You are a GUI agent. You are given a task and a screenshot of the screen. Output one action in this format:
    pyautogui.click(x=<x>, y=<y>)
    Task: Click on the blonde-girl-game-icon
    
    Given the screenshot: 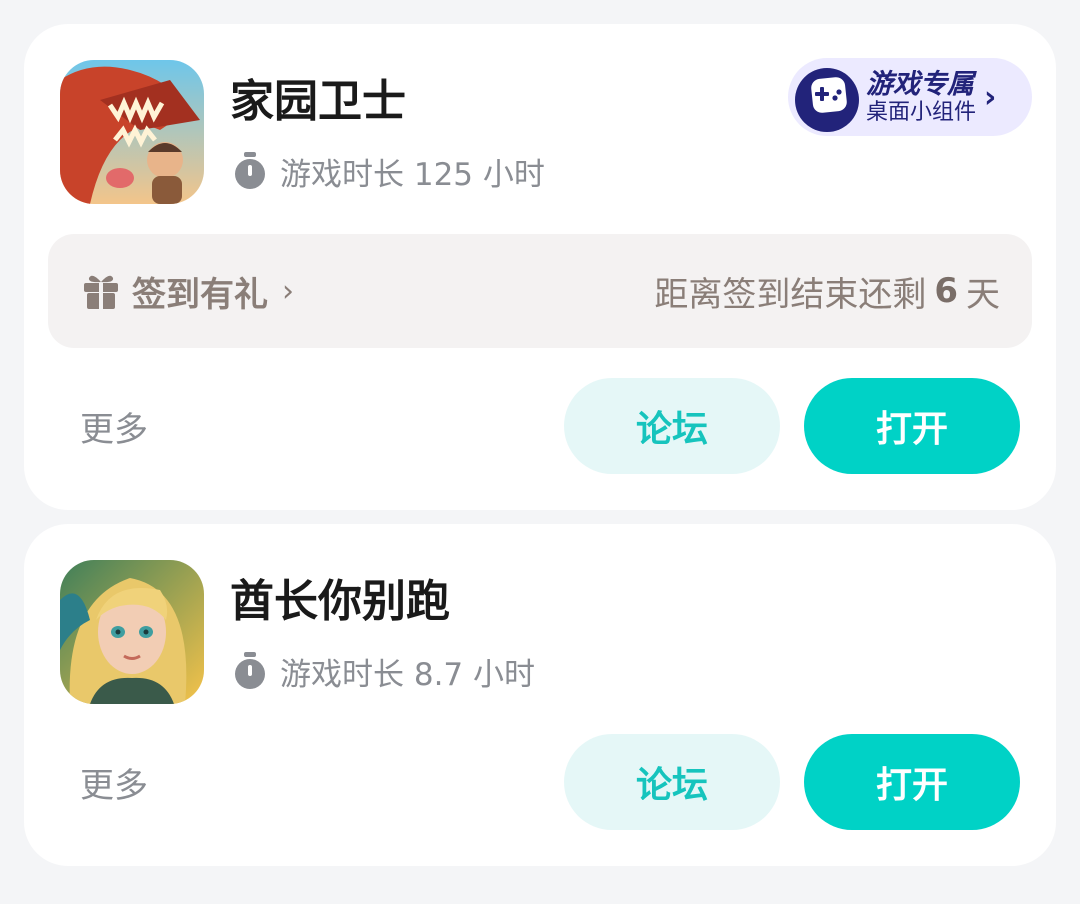 What is the action you would take?
    pyautogui.click(x=132, y=632)
    